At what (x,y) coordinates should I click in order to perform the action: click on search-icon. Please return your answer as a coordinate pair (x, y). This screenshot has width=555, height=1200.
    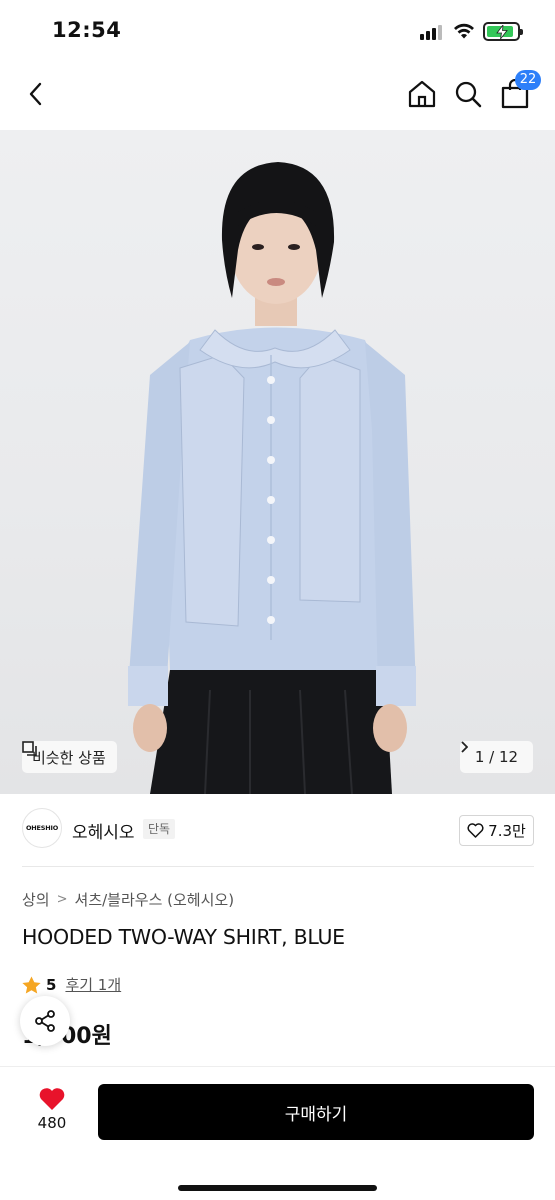
    Looking at the image, I should click on (468, 94).